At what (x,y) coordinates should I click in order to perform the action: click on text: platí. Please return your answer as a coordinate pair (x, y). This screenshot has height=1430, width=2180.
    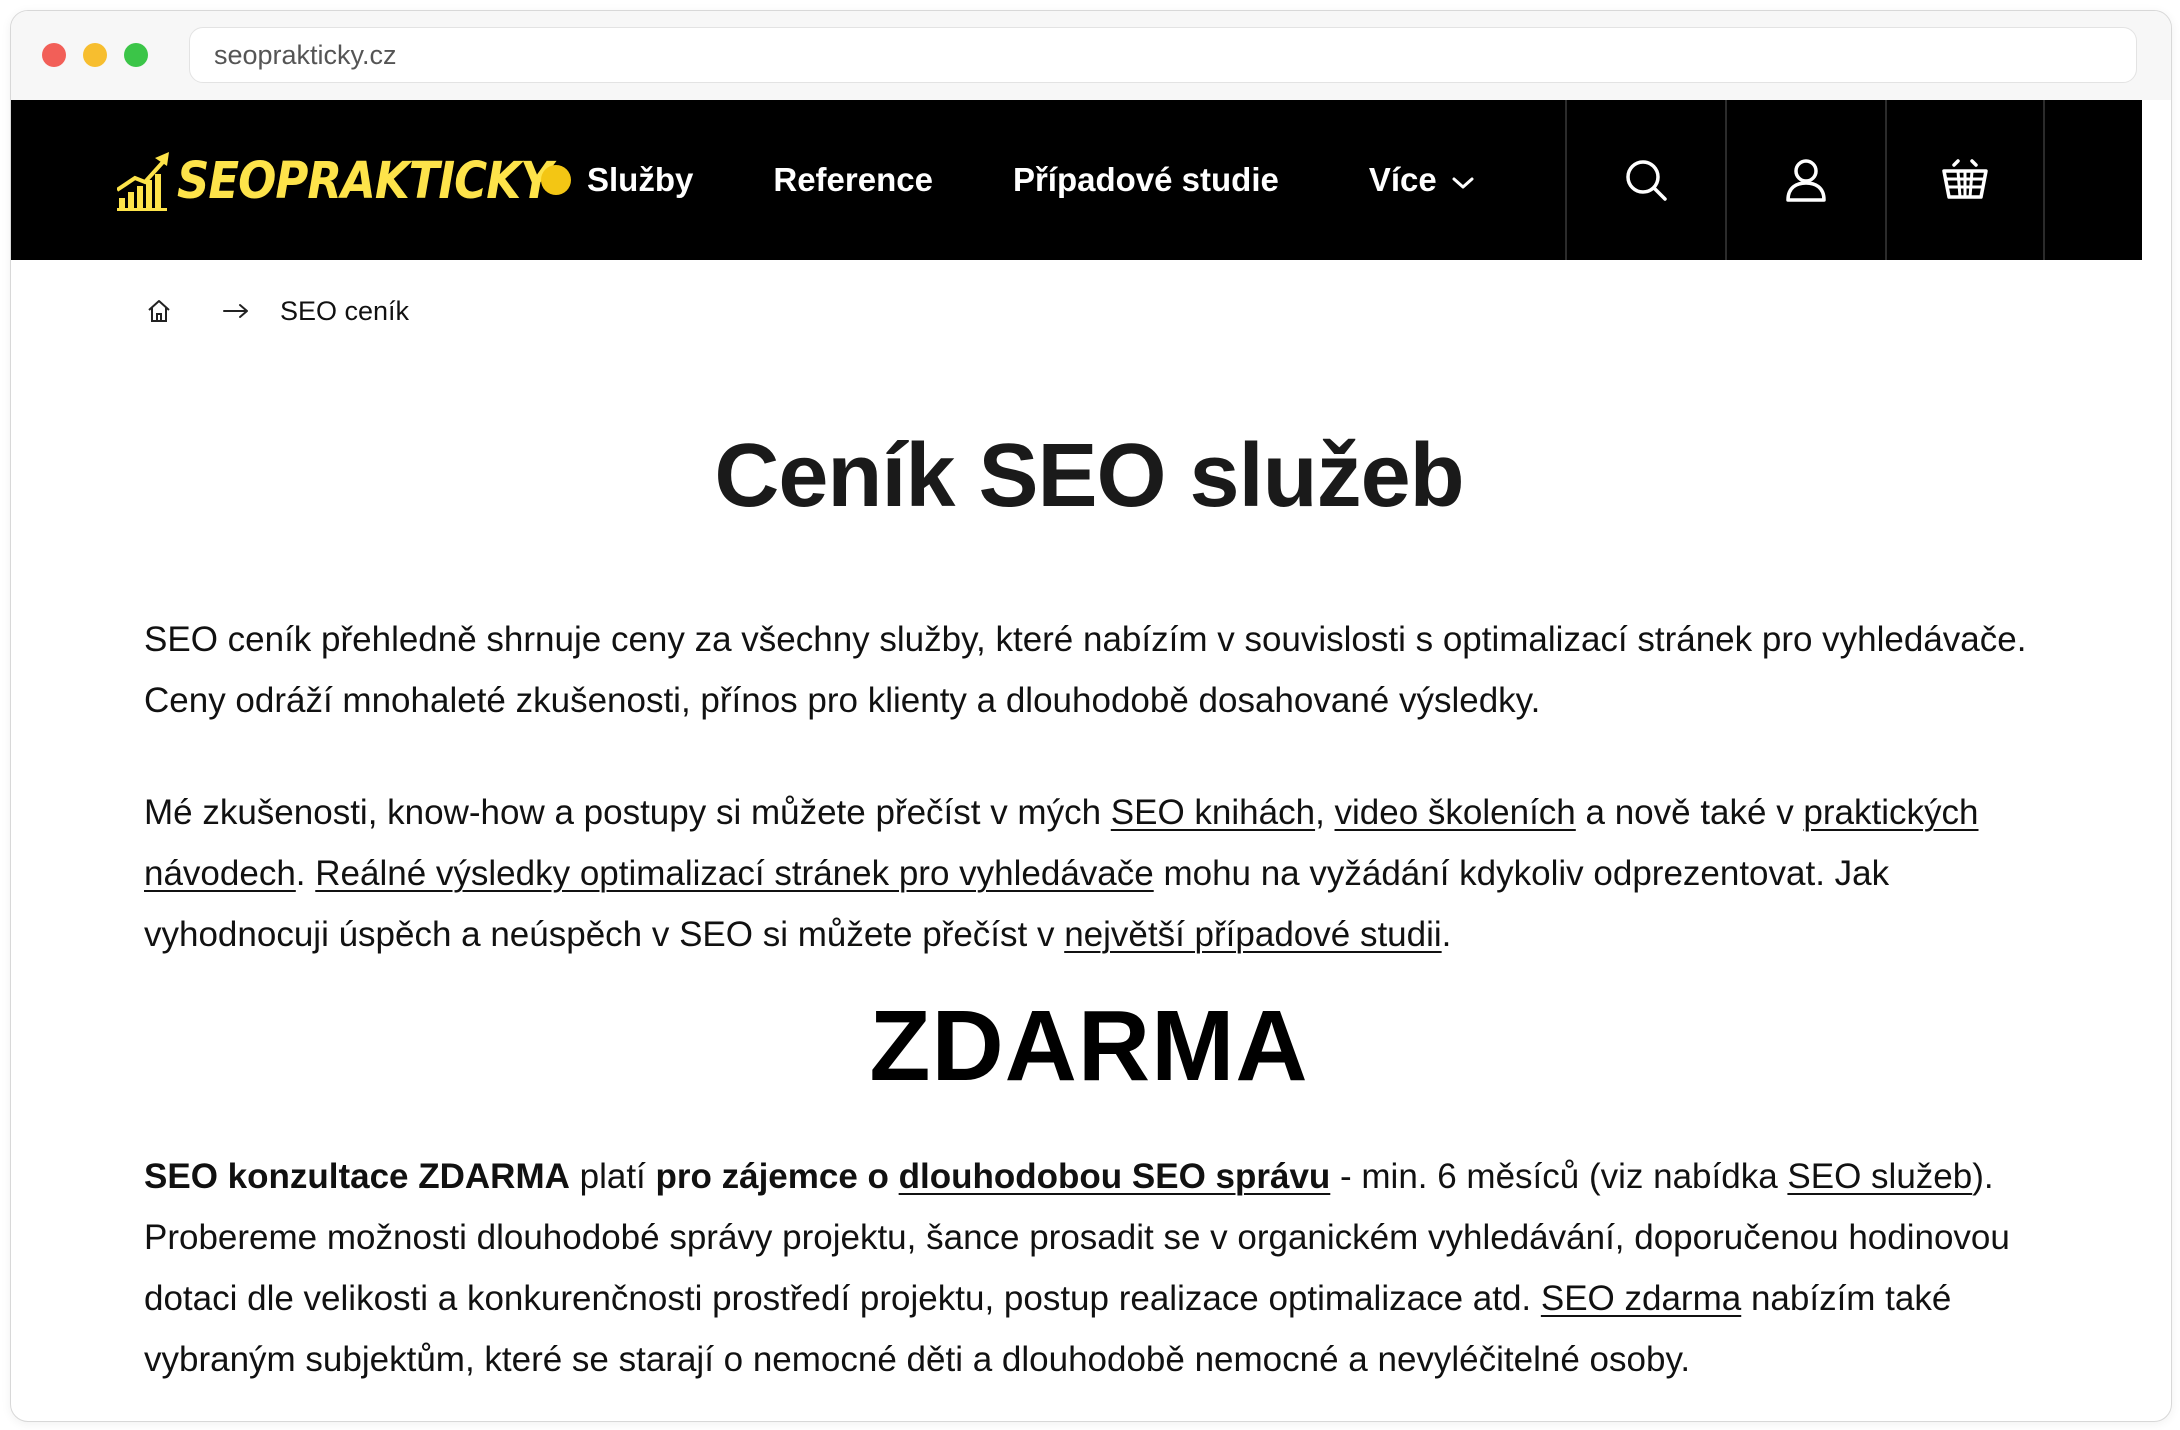
    Looking at the image, I should click on (612, 1176).